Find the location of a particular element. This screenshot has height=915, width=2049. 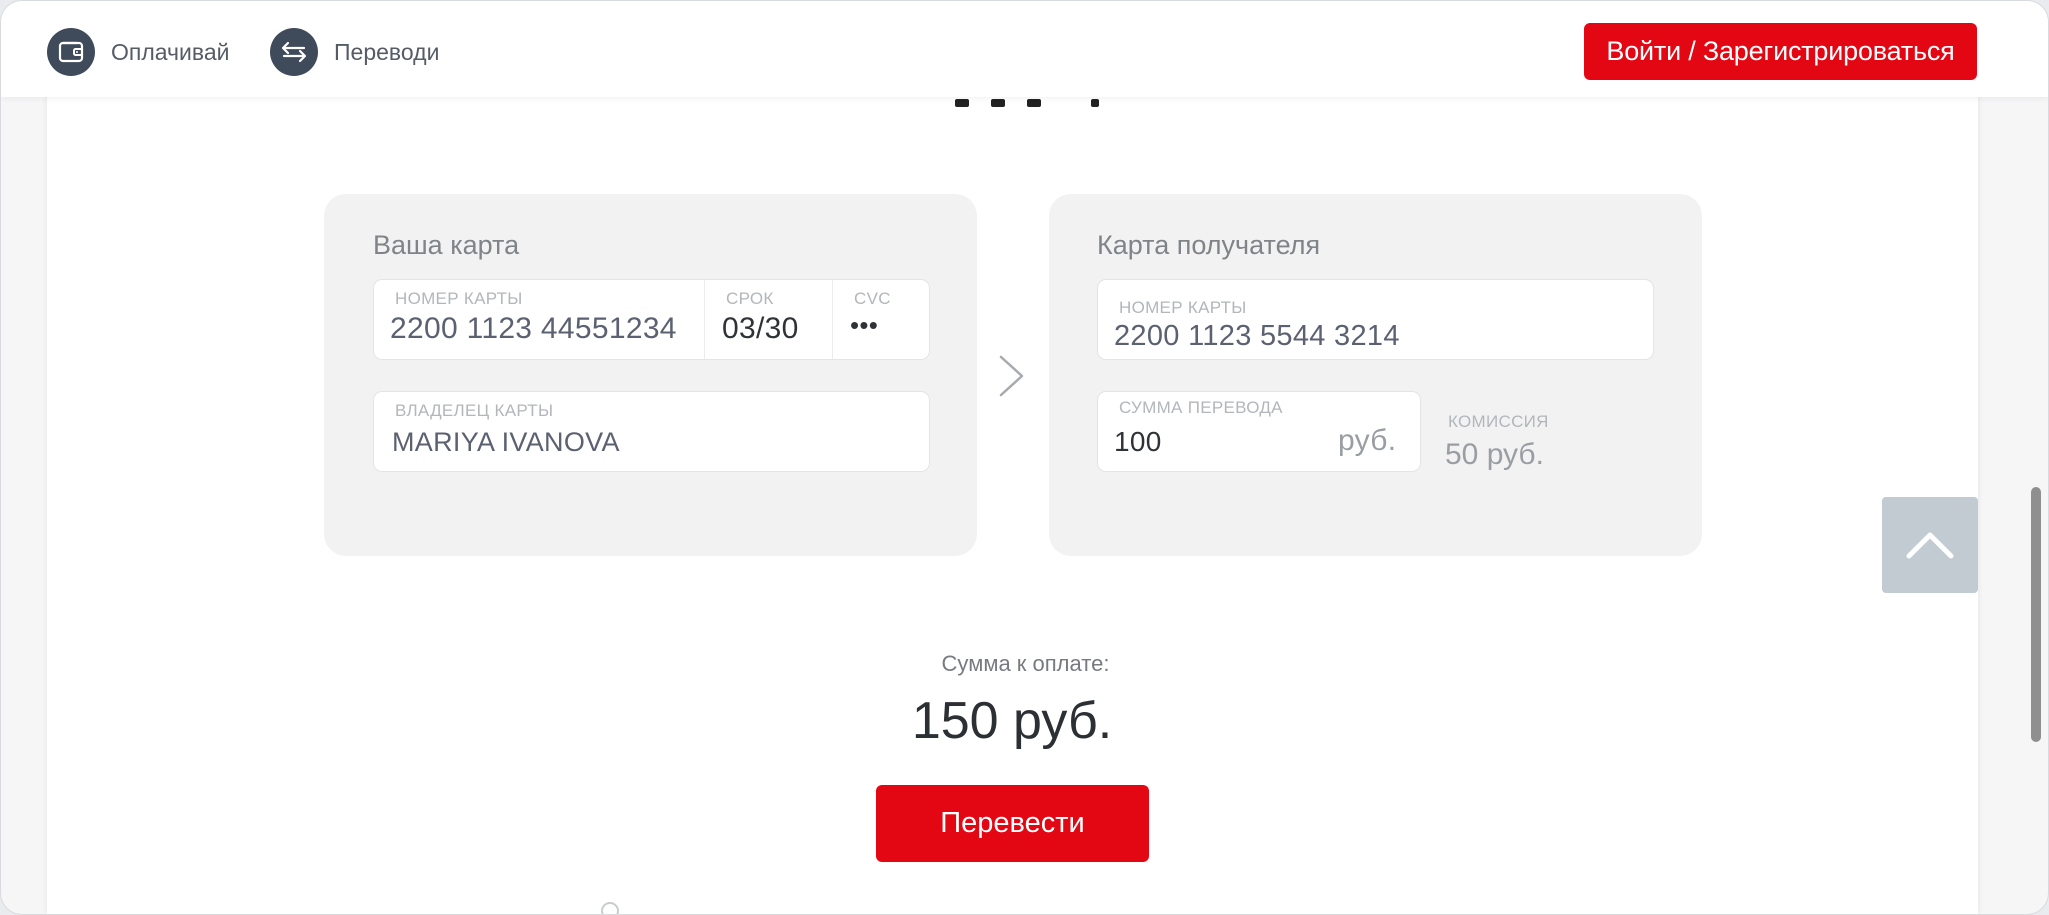

expiry-input: СРОК 03/30 is located at coordinates (768, 319).